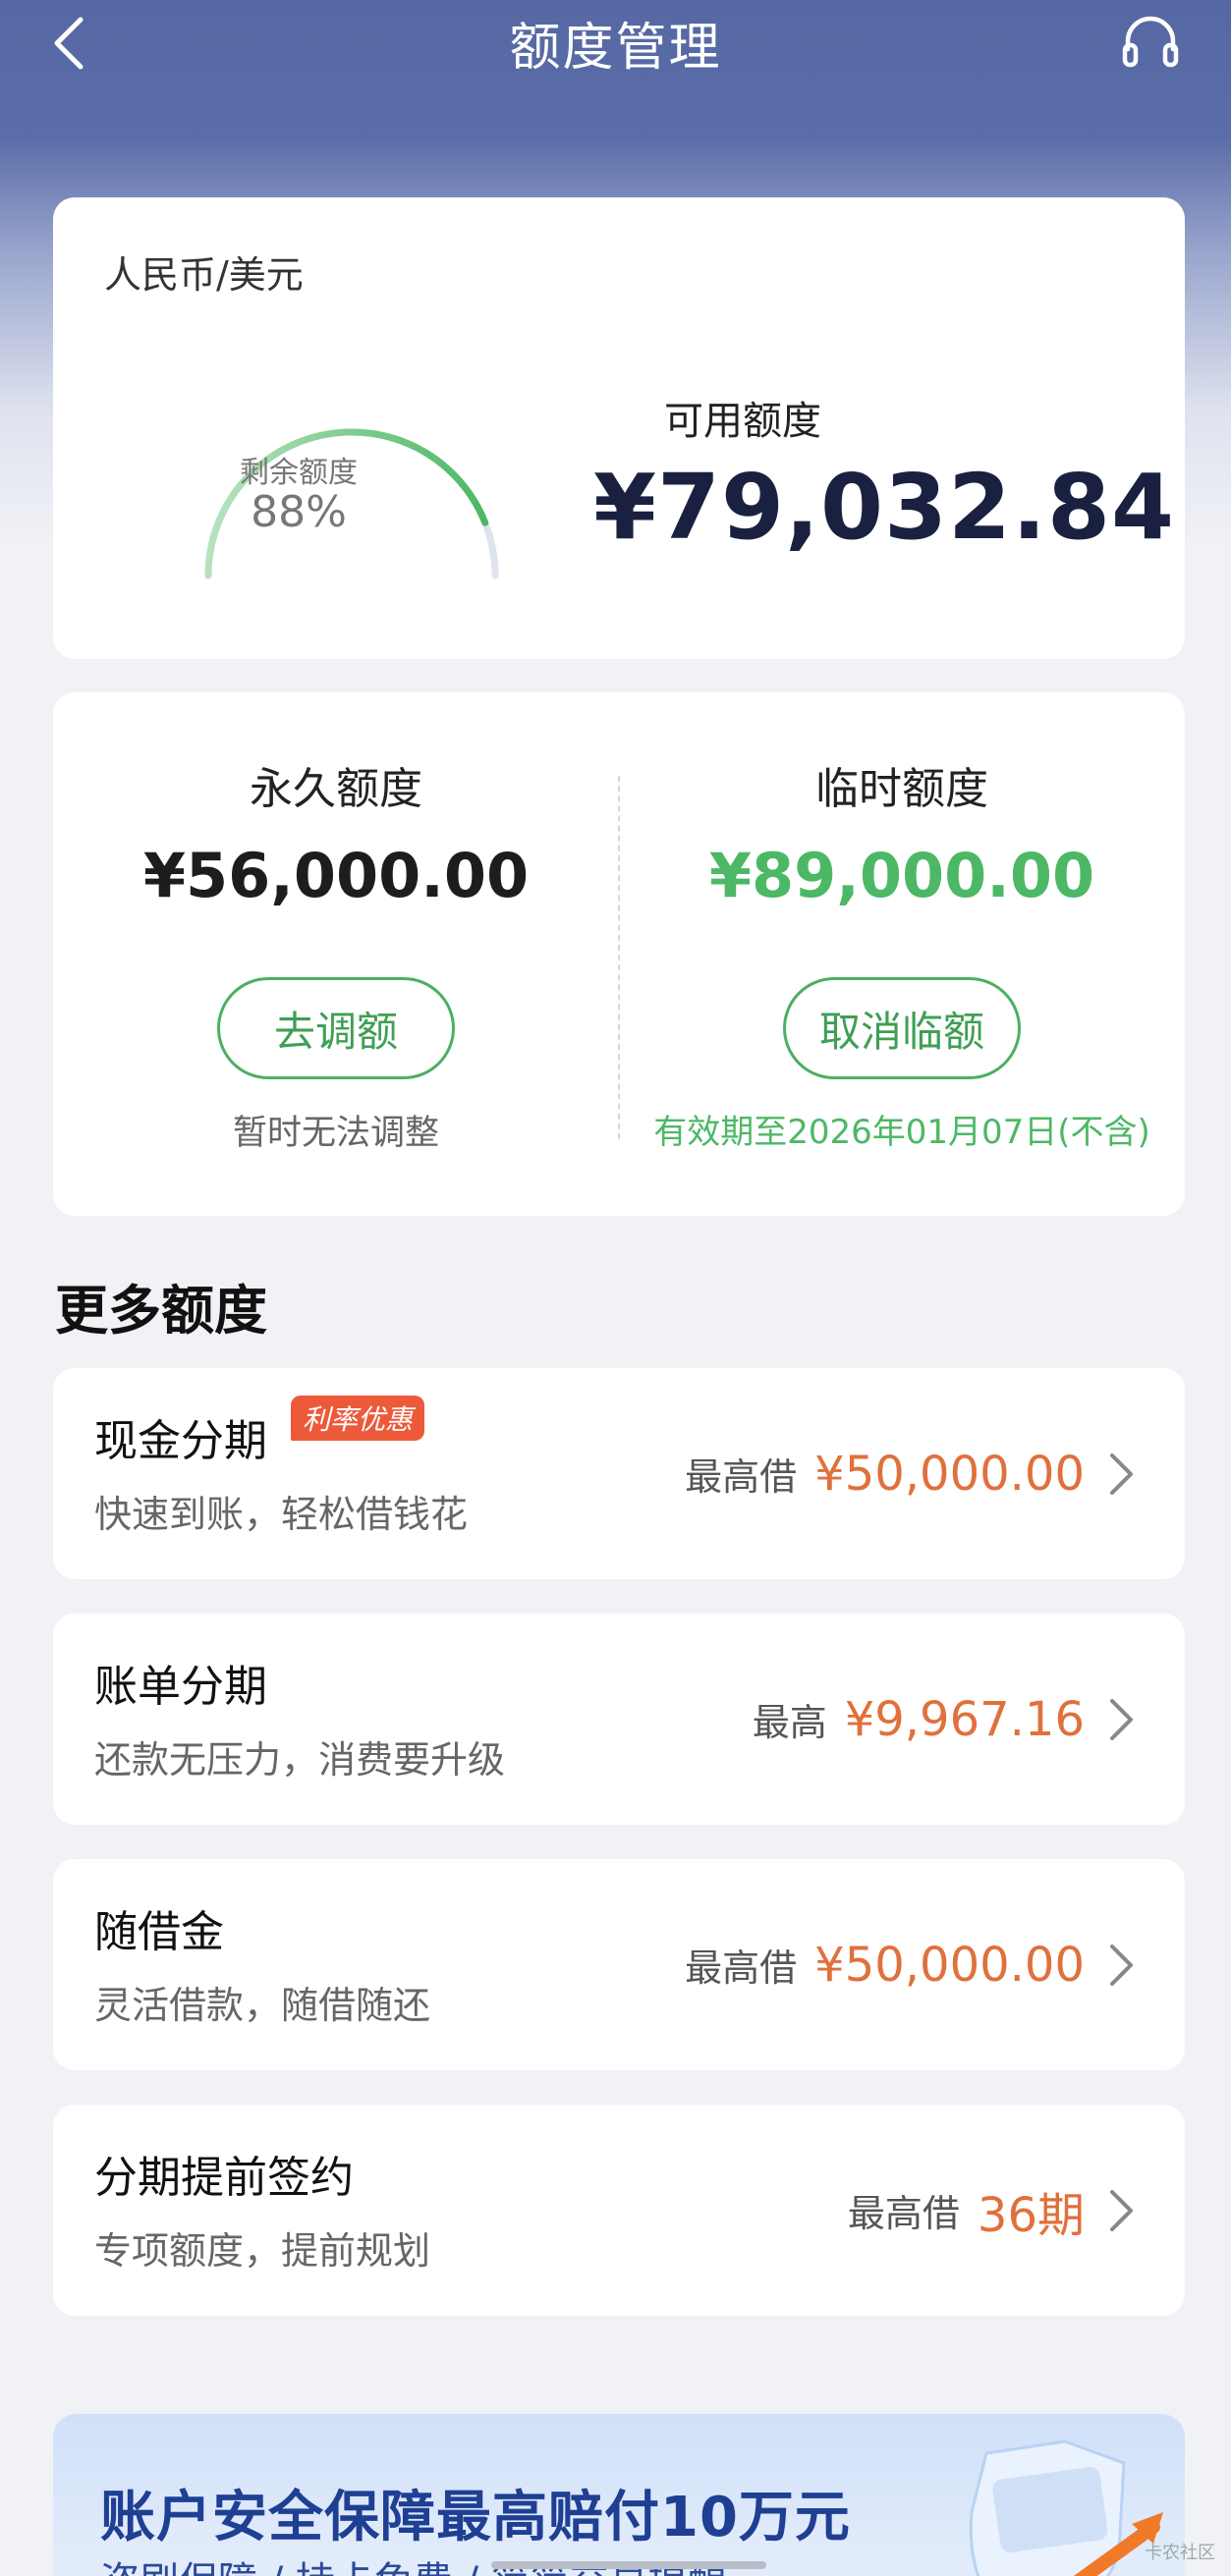  Describe the element at coordinates (964, 1719) in the screenshot. I see `list-item-value: ¥9,967.16` at that location.